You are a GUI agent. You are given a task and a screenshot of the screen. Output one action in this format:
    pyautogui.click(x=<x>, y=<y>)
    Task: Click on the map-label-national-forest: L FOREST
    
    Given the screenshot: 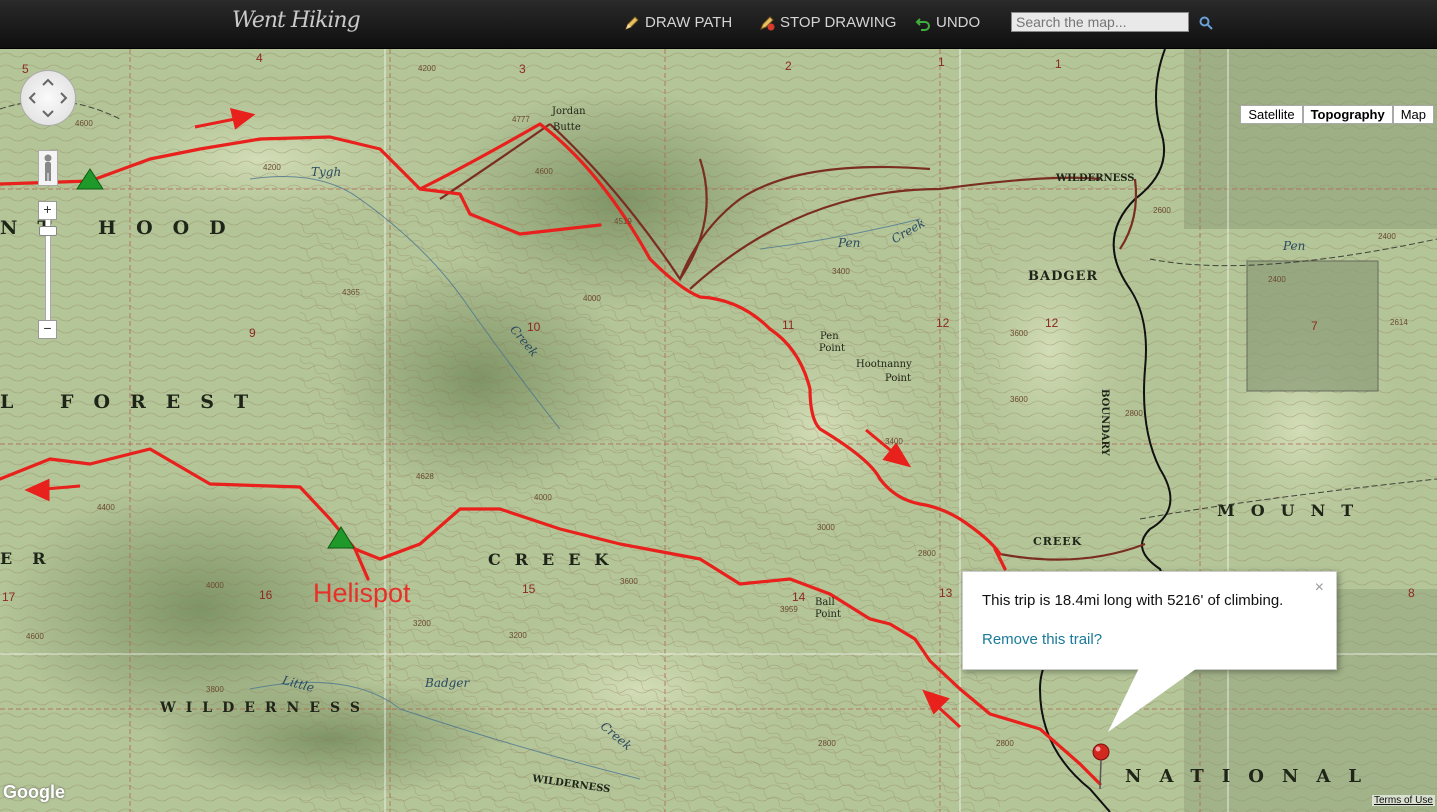 What is the action you would take?
    pyautogui.click(x=134, y=402)
    